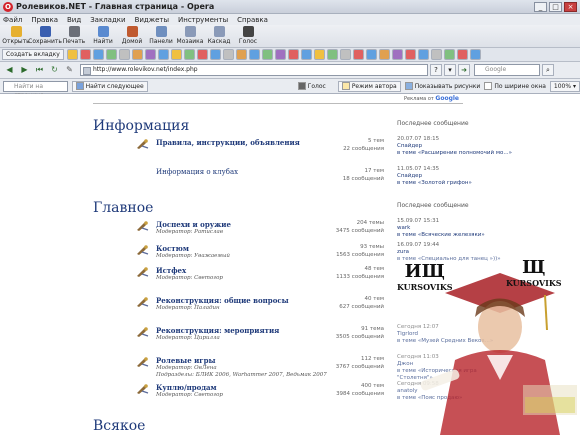  I want to click on forum-link: Реконструкция: общие вопросы, so click(222, 300).